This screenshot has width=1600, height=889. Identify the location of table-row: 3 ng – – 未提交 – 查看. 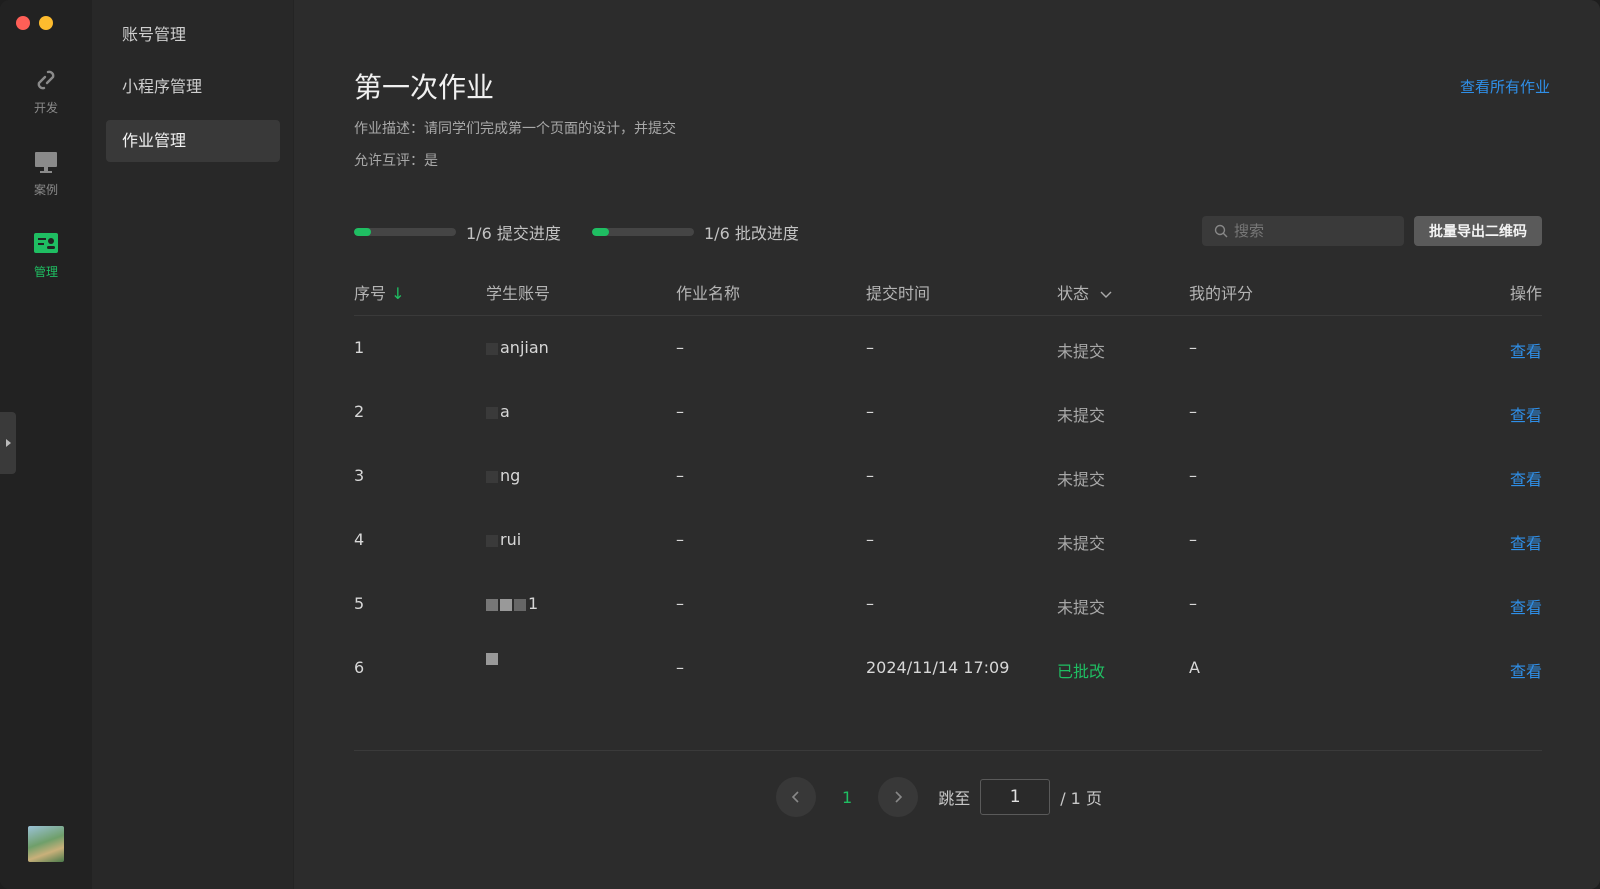
(948, 476).